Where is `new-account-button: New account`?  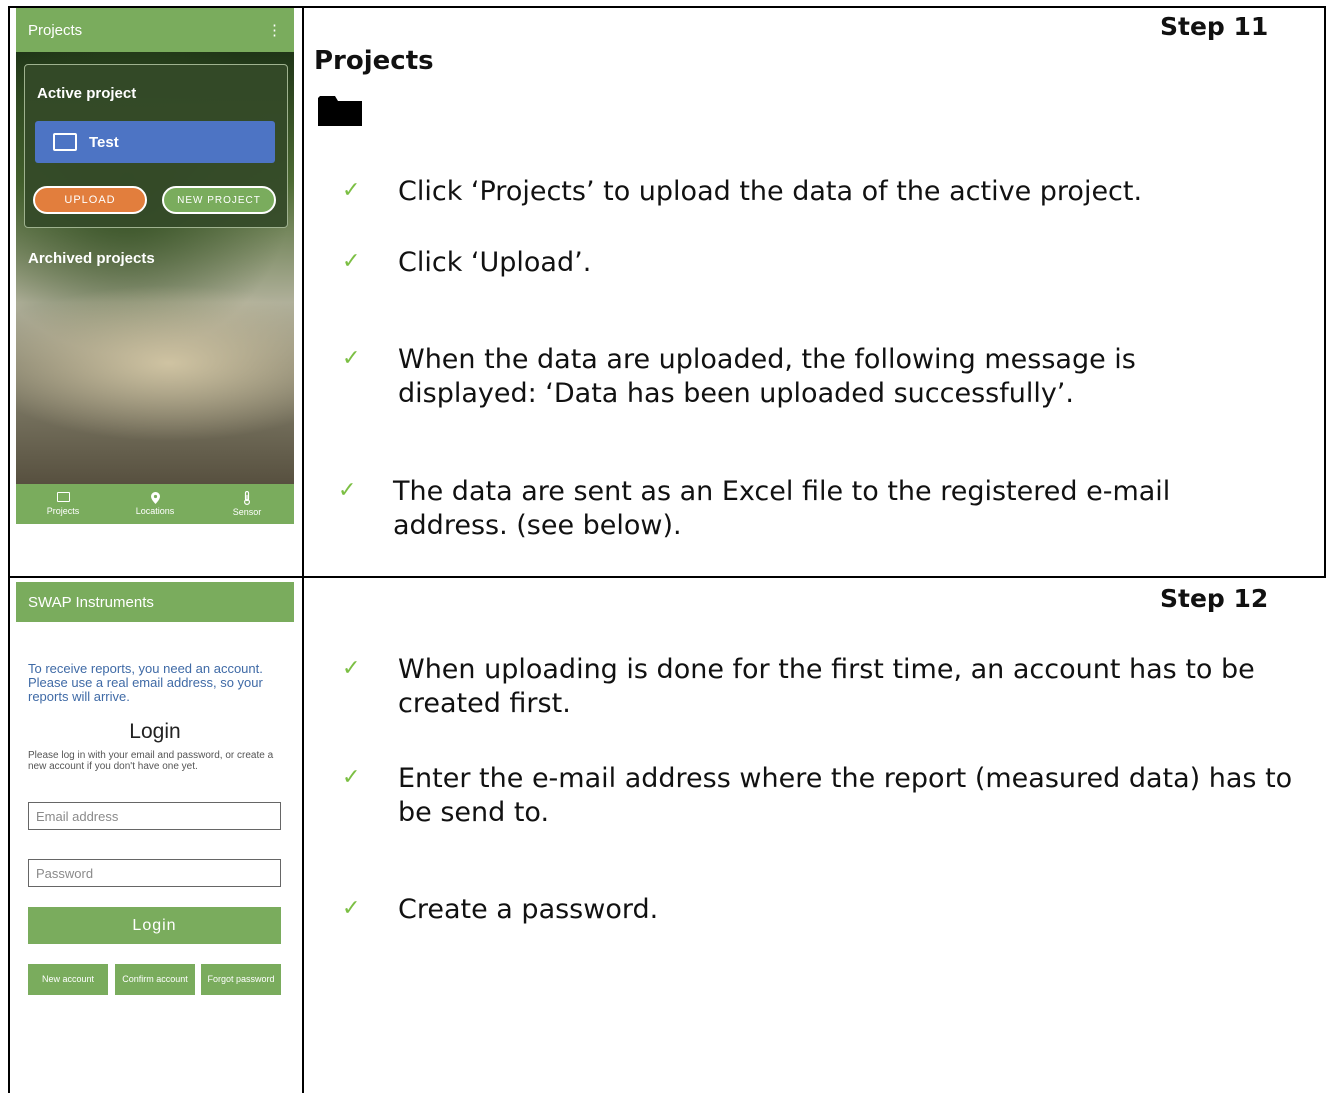
new-account-button: New account is located at coordinates (68, 979).